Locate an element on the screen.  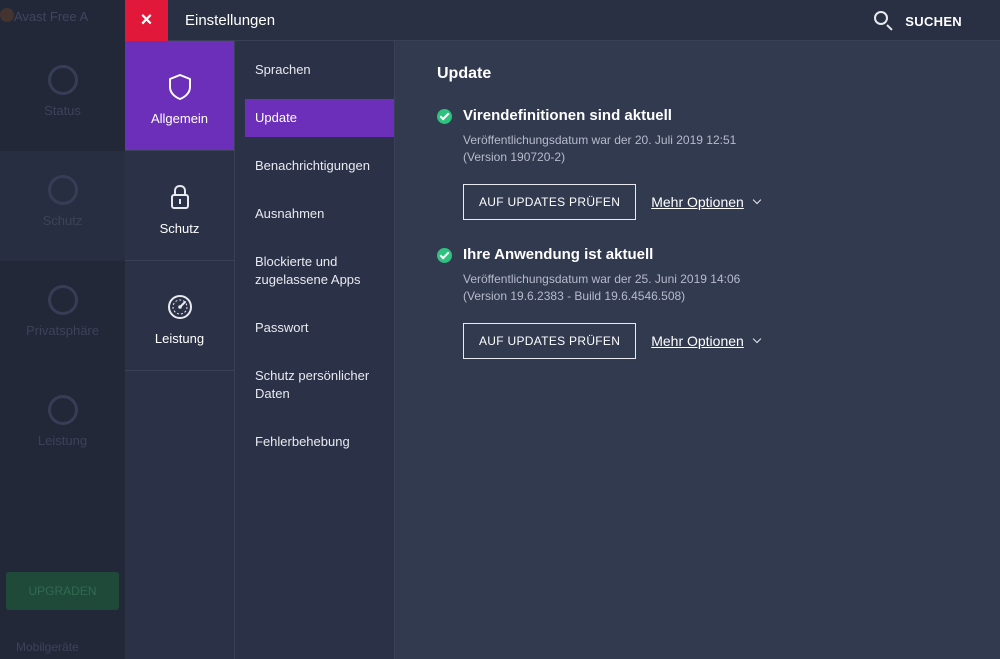
submenu-item-ausnahmen: Ausnahmen is located at coordinates (319, 214).